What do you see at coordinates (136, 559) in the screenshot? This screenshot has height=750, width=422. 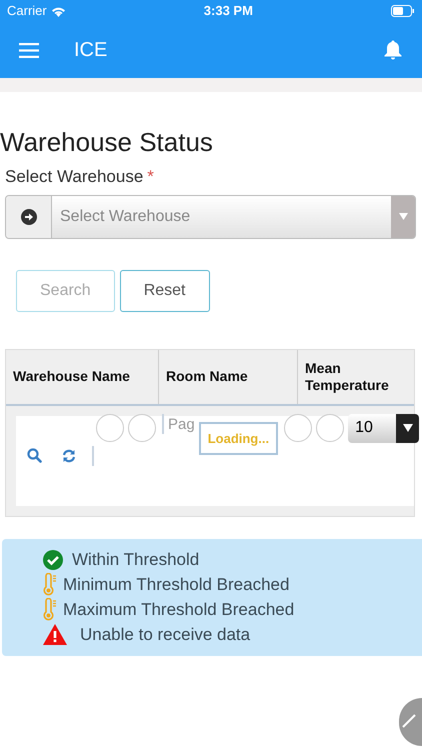 I see `legend-label: Within Threshold` at bounding box center [136, 559].